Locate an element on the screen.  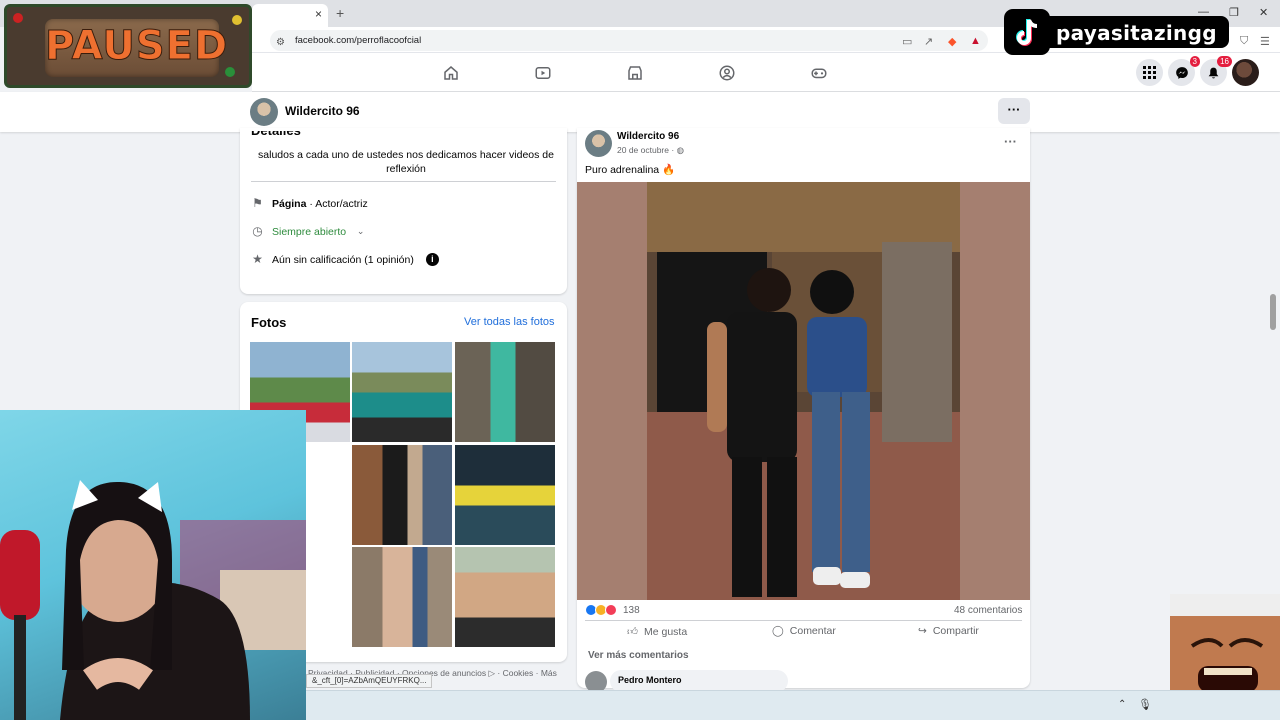
profile-name: Wildercito 96 is located at coordinates (322, 111).